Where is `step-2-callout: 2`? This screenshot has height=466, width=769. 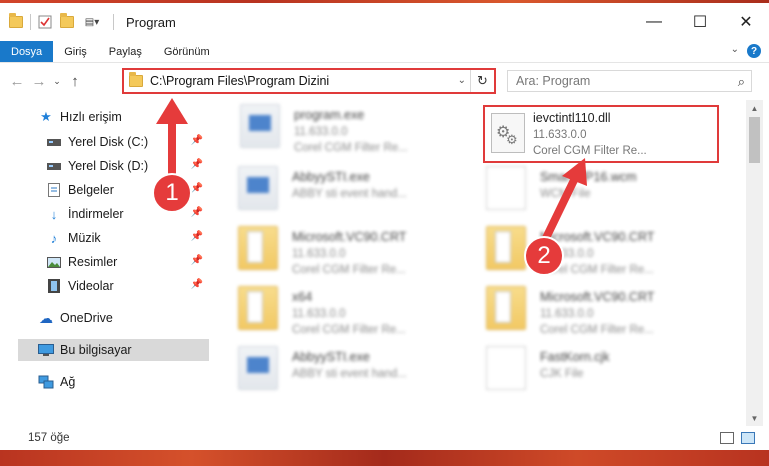
step-2-callout: 2 is located at coordinates (544, 256).